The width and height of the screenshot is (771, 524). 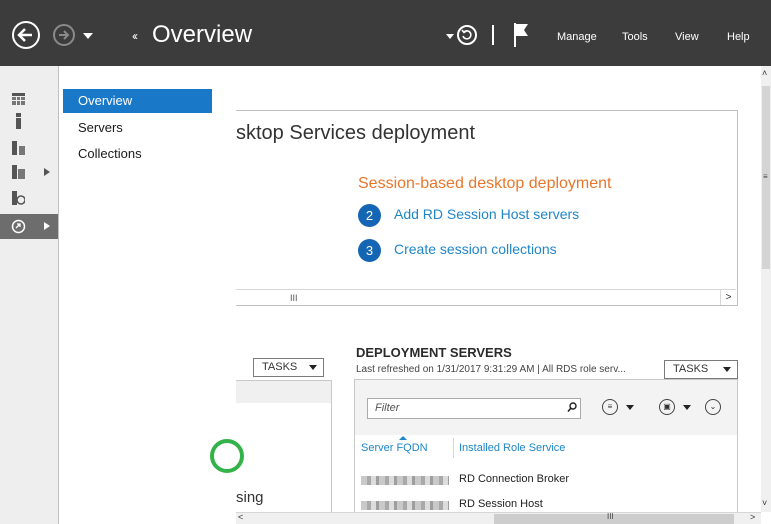 What do you see at coordinates (738, 37) in the screenshot?
I see `menu-help: Help` at bounding box center [738, 37].